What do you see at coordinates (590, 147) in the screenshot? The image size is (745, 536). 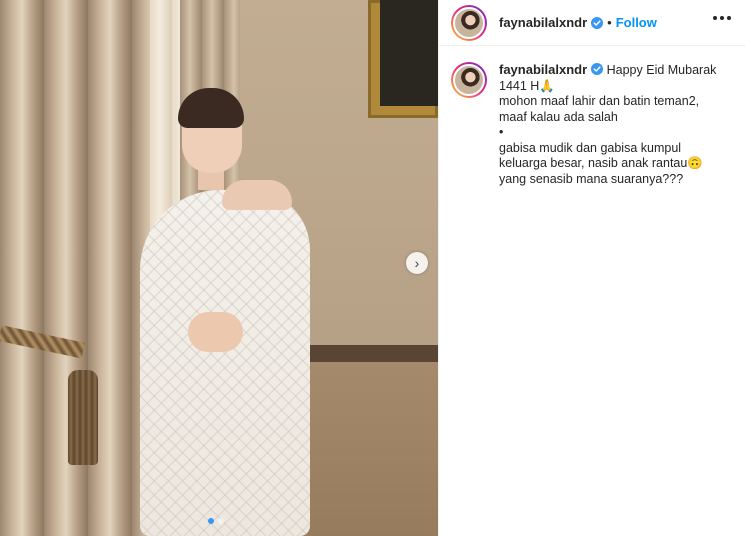 I see `caption-line-6: gabisa mudik dan gabisa kumpul` at bounding box center [590, 147].